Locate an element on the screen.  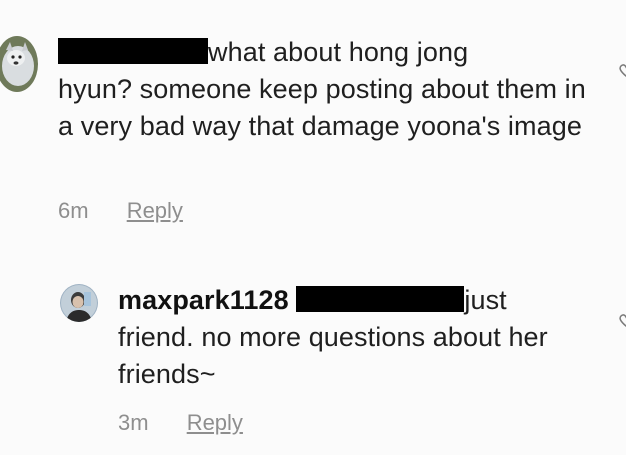
comment-username: maxpark1128 is located at coordinates (203, 300).